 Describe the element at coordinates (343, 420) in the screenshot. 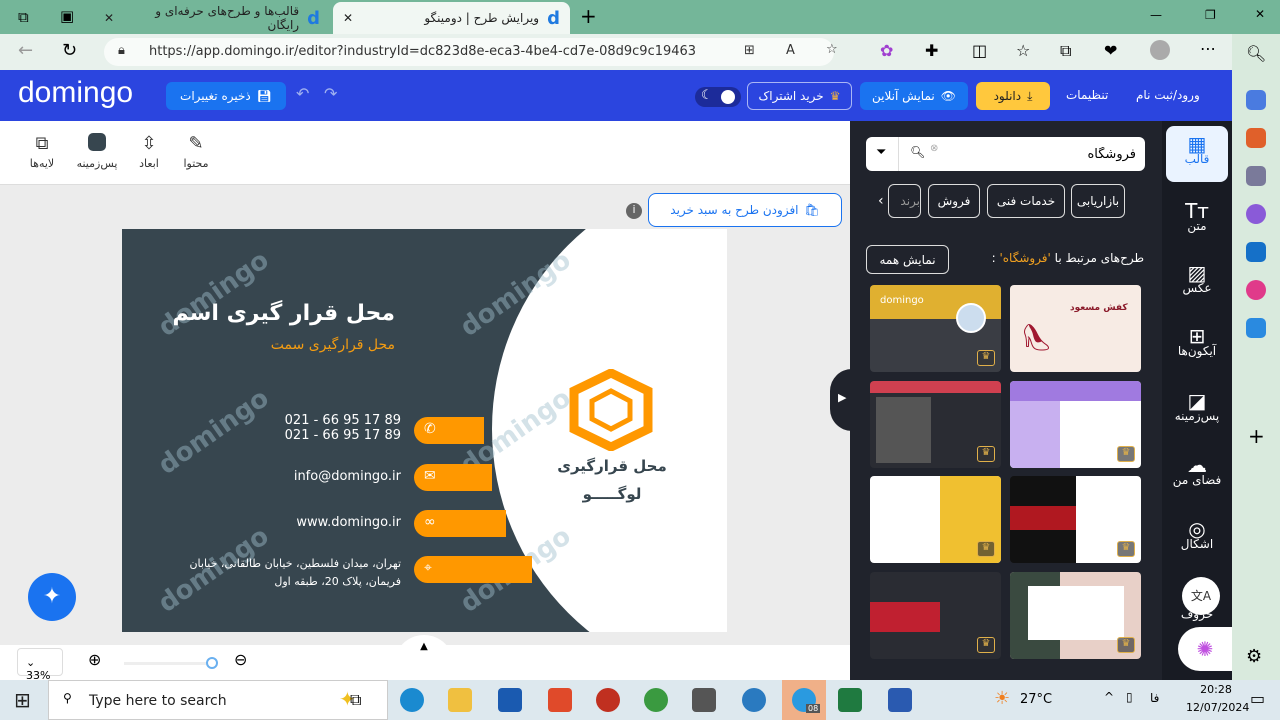

I see `card-phone-1: 021 - 66 95 17 89` at that location.